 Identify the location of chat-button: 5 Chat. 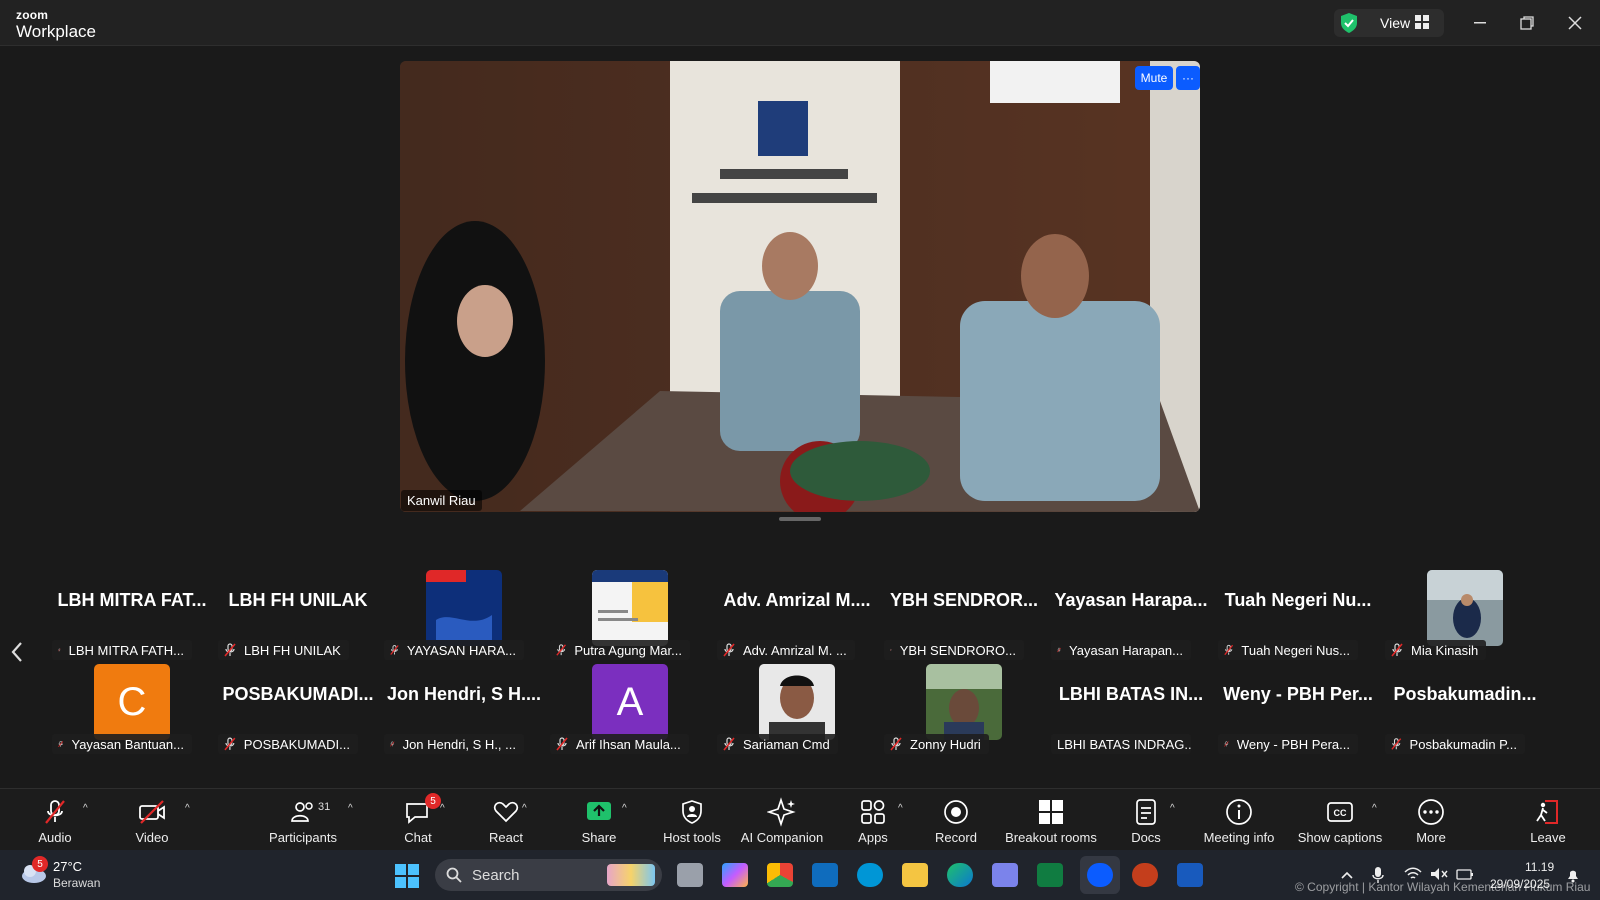
(420, 820).